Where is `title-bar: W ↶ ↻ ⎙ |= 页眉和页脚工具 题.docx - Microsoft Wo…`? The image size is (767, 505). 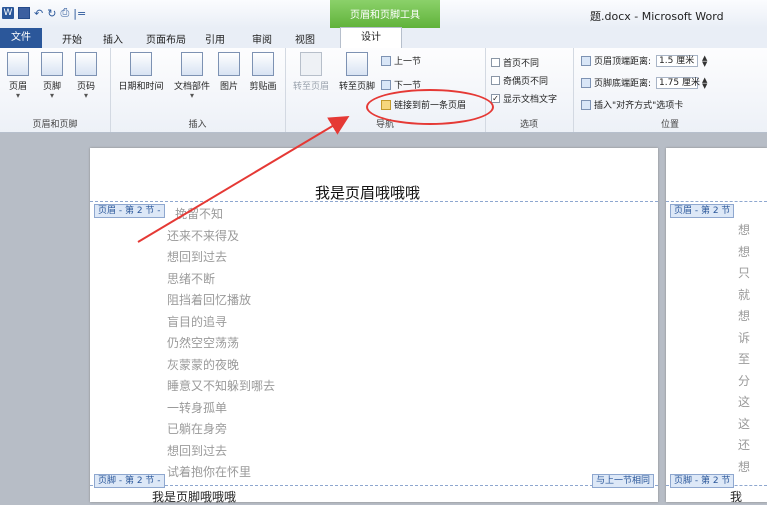
title-bar: W ↶ ↻ ⎙ |= 页眉和页脚工具 题.docx - Microsoft Wo… is located at coordinates (383, 14).